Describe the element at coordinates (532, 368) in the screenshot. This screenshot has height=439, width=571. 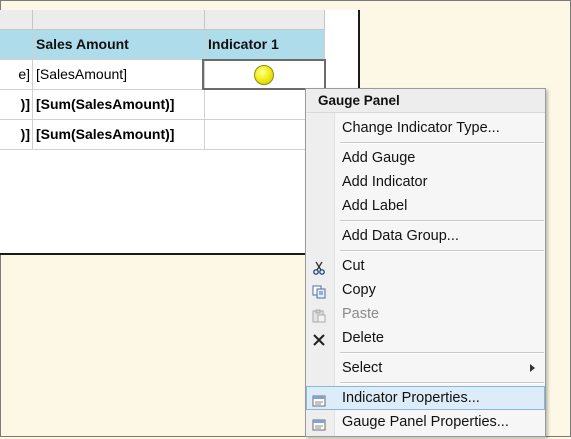
I see `submenu-arrow-icon` at that location.